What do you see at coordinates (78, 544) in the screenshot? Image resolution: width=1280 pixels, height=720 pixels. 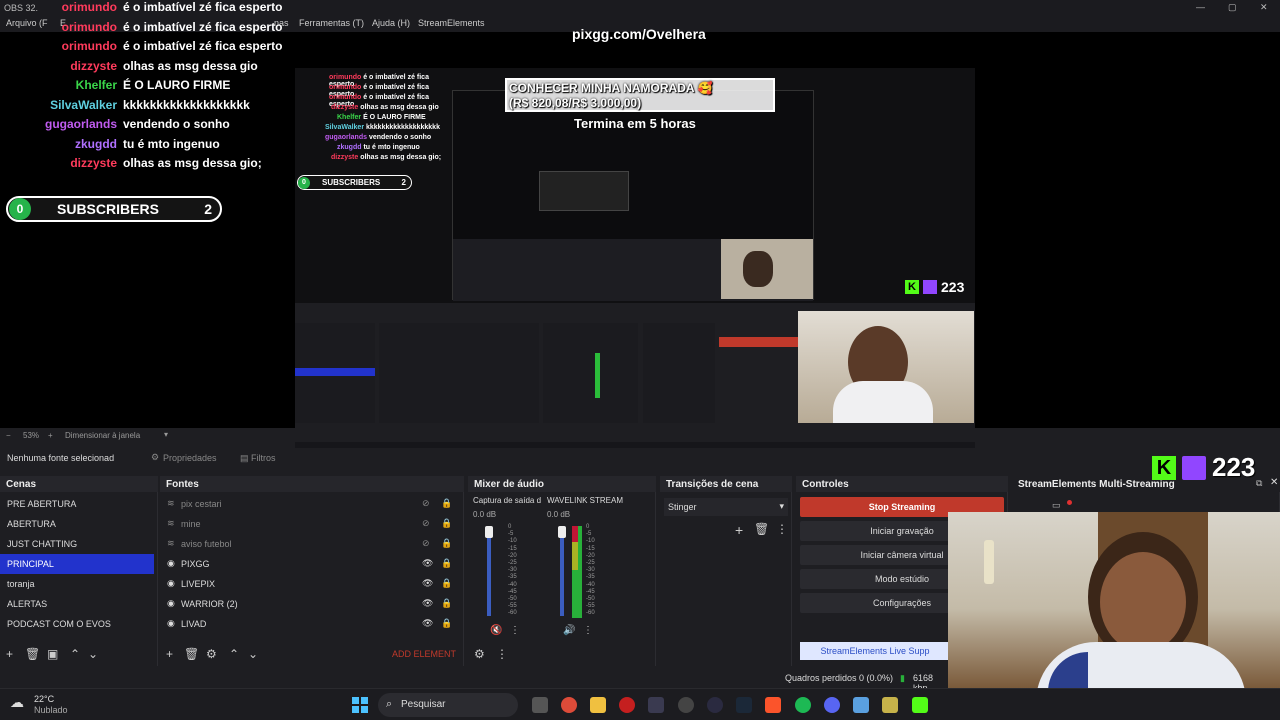 I see `scene-item: JUST CHATTING` at bounding box center [78, 544].